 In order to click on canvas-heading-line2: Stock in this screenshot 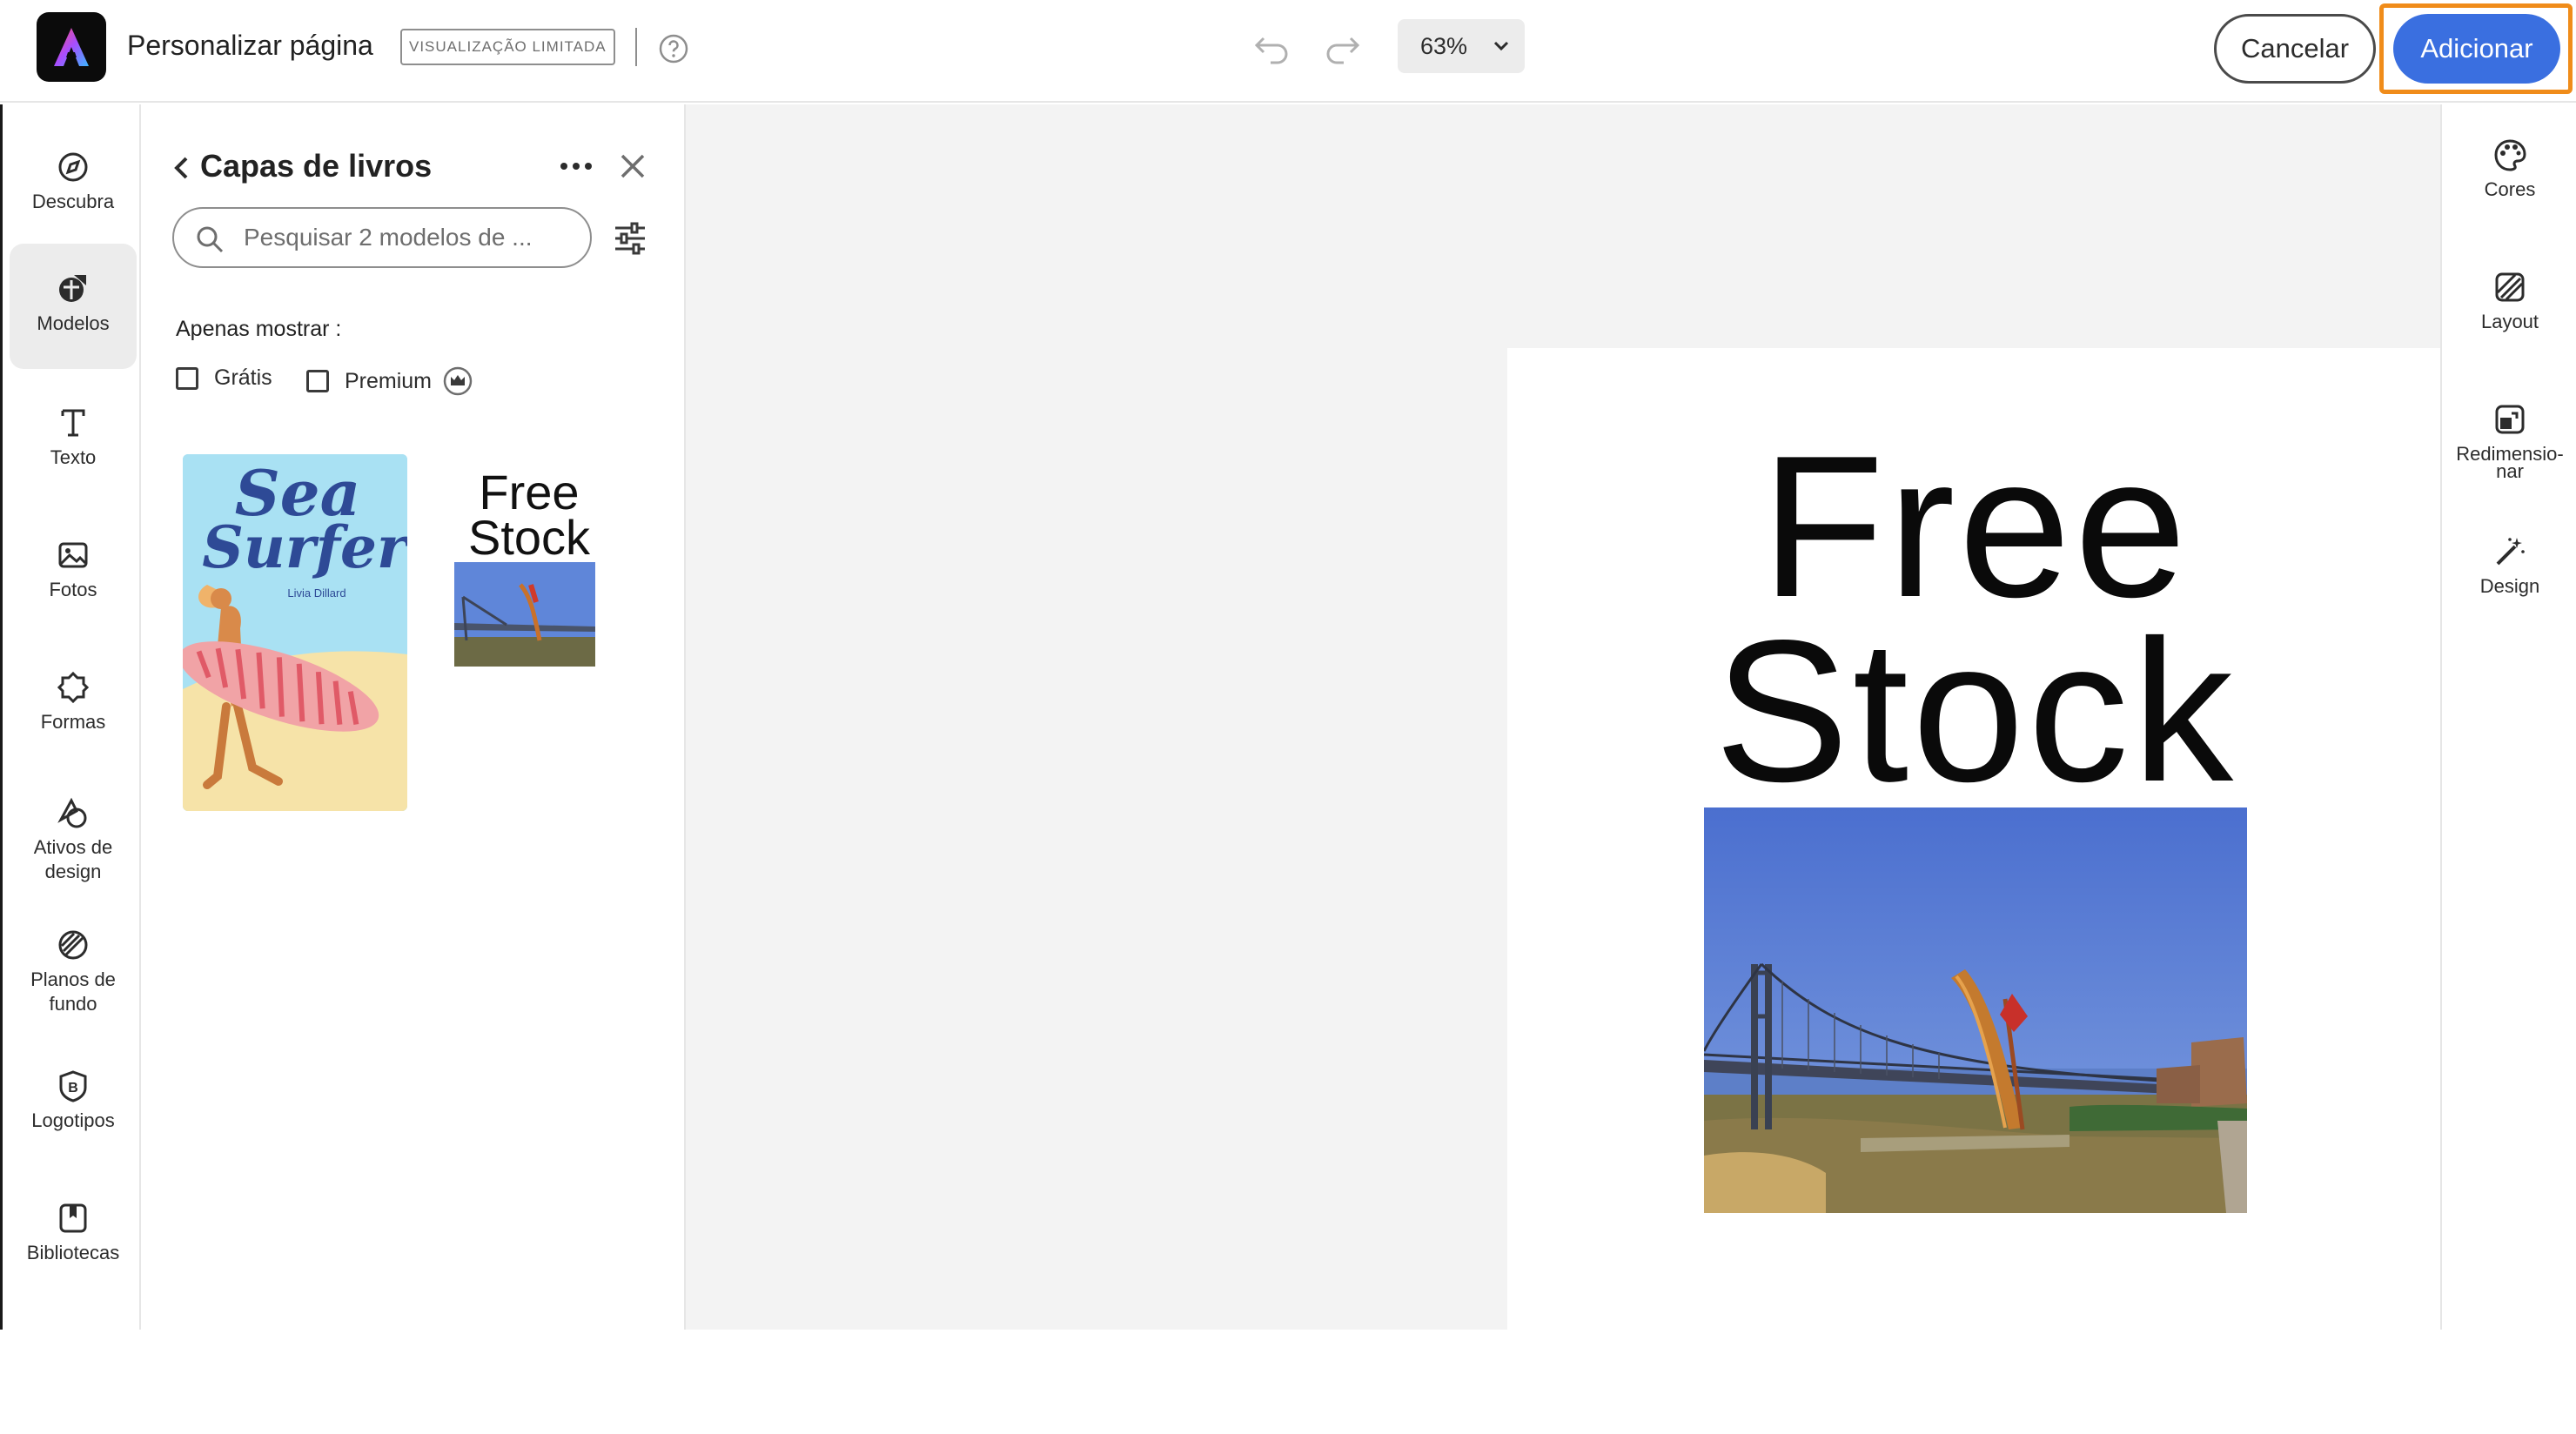, I will do `click(1975, 712)`.